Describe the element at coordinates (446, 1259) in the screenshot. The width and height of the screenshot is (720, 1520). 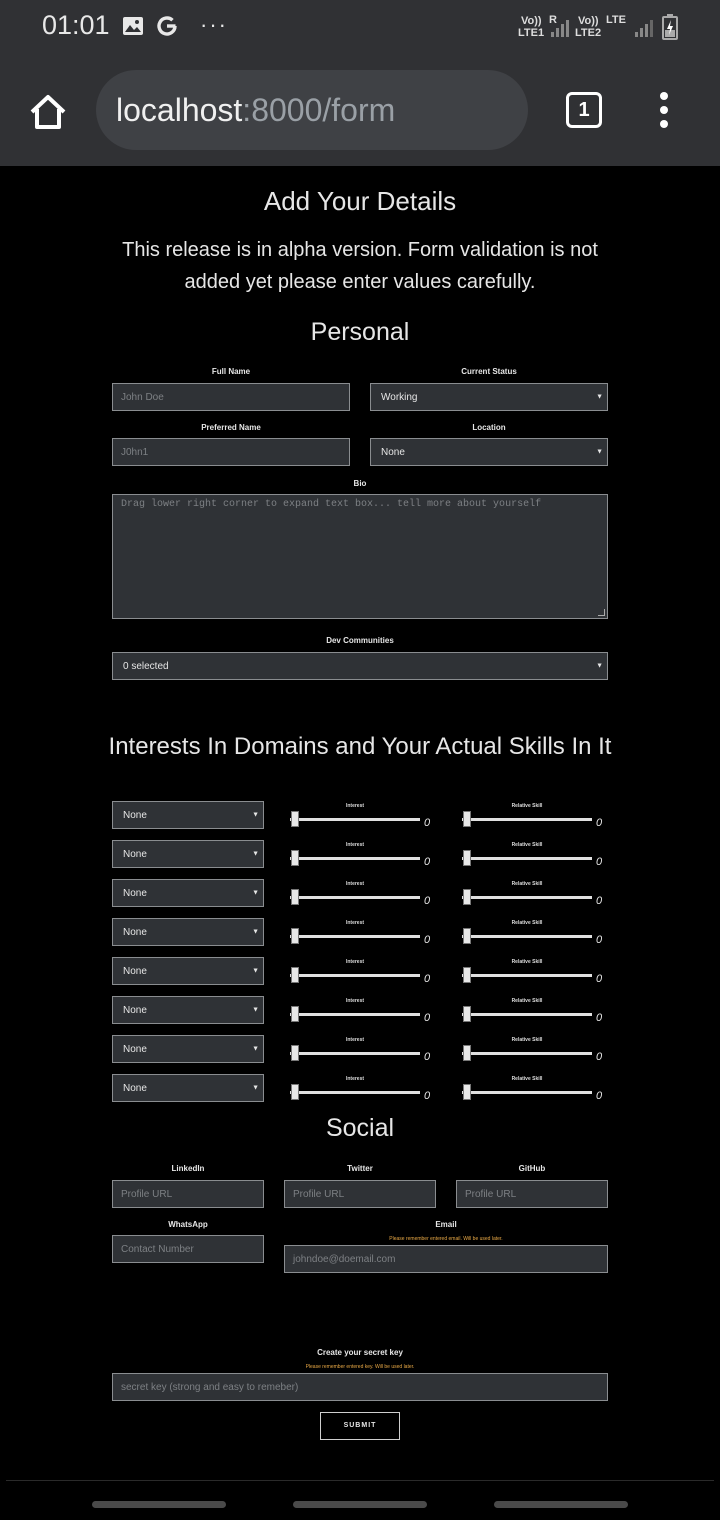
I see `email-input: johndoe@doemail.com` at that location.